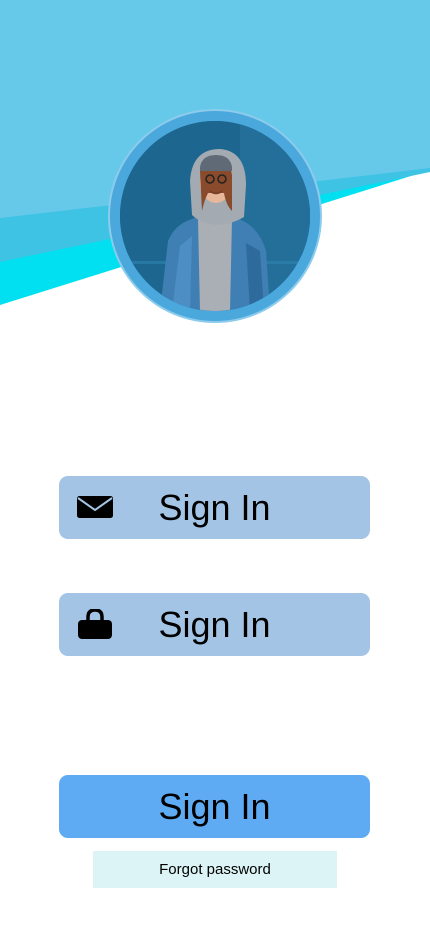 This screenshot has height=932, width=430. I want to click on sign-in-button: Sign In, so click(214, 806).